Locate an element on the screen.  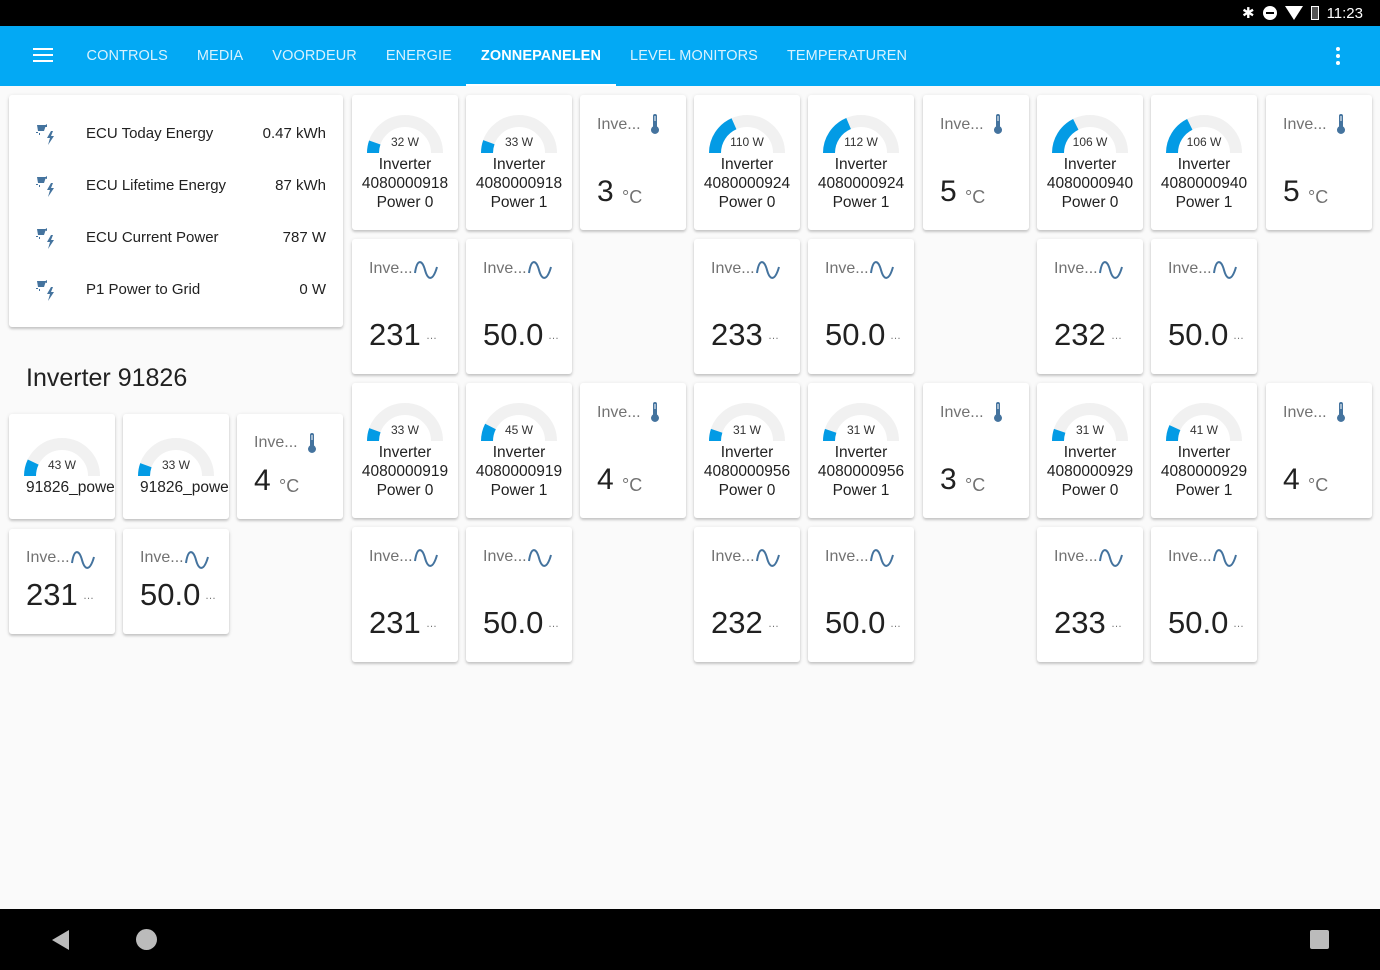
more-options-icon is located at coordinates (1339, 57).